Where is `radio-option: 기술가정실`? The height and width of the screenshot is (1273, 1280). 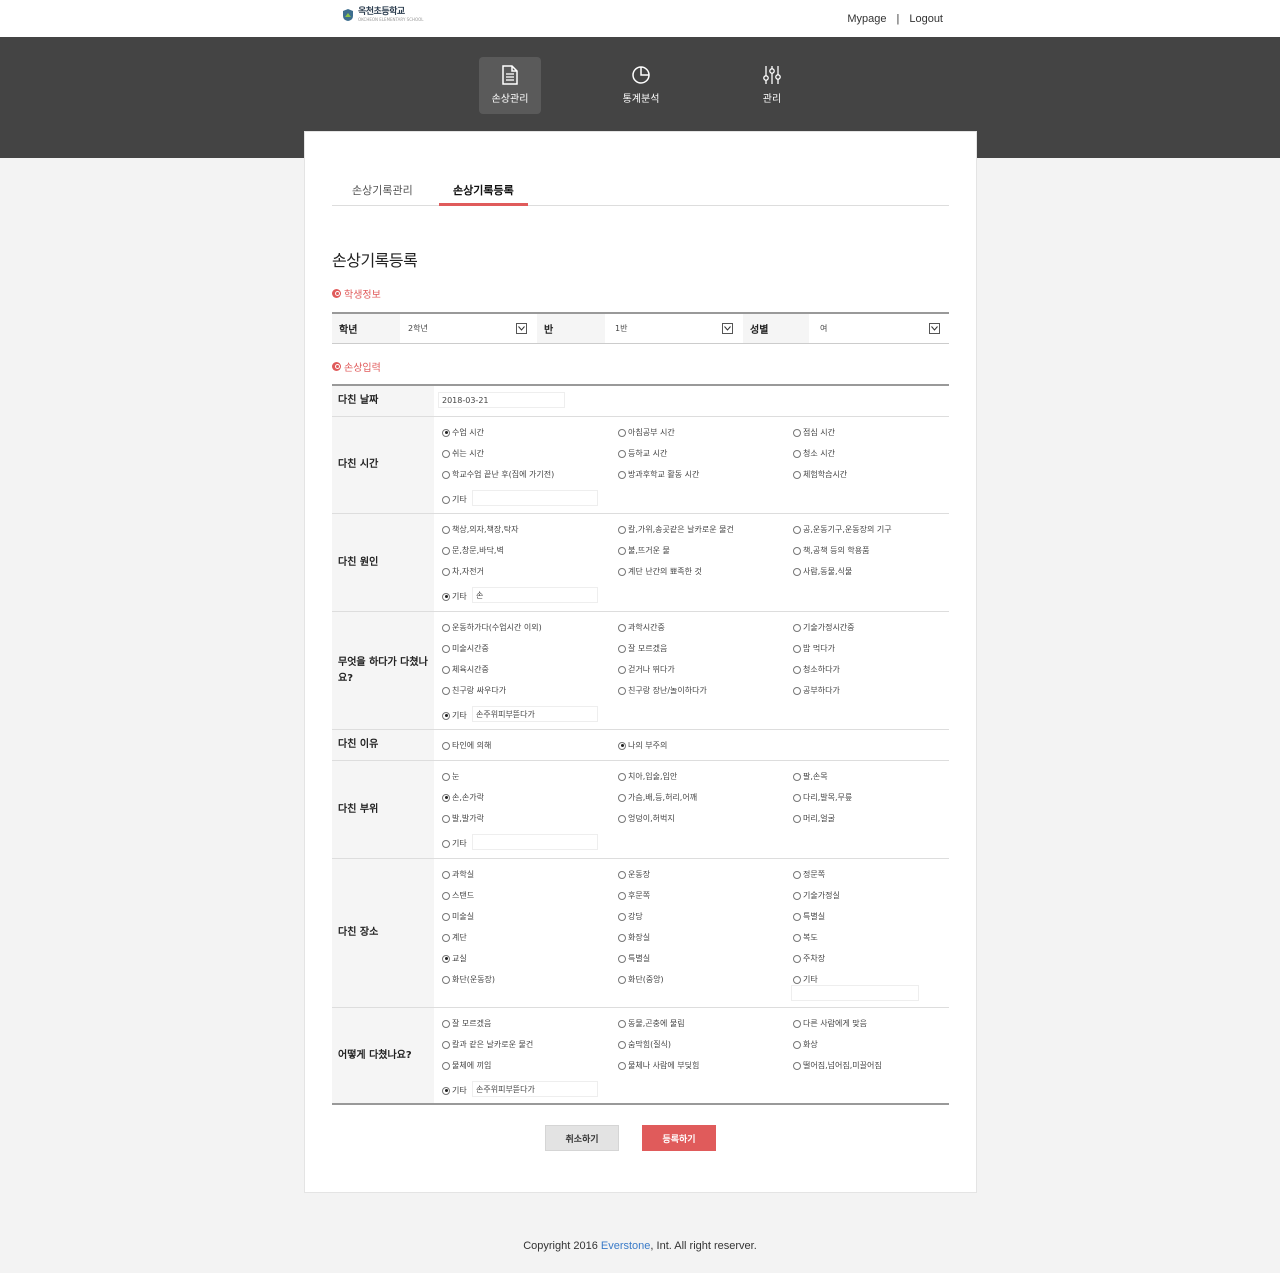 radio-option: 기술가정실 is located at coordinates (816, 895).